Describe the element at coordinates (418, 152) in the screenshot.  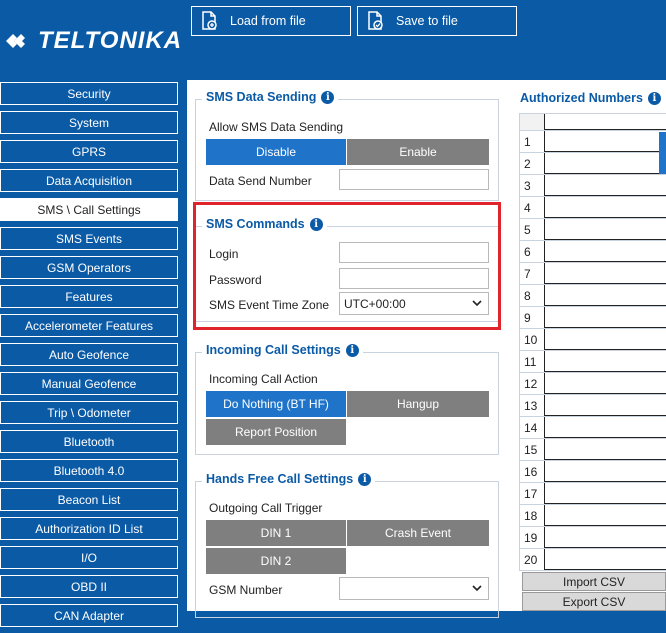
I see `enable-option: Enable` at that location.